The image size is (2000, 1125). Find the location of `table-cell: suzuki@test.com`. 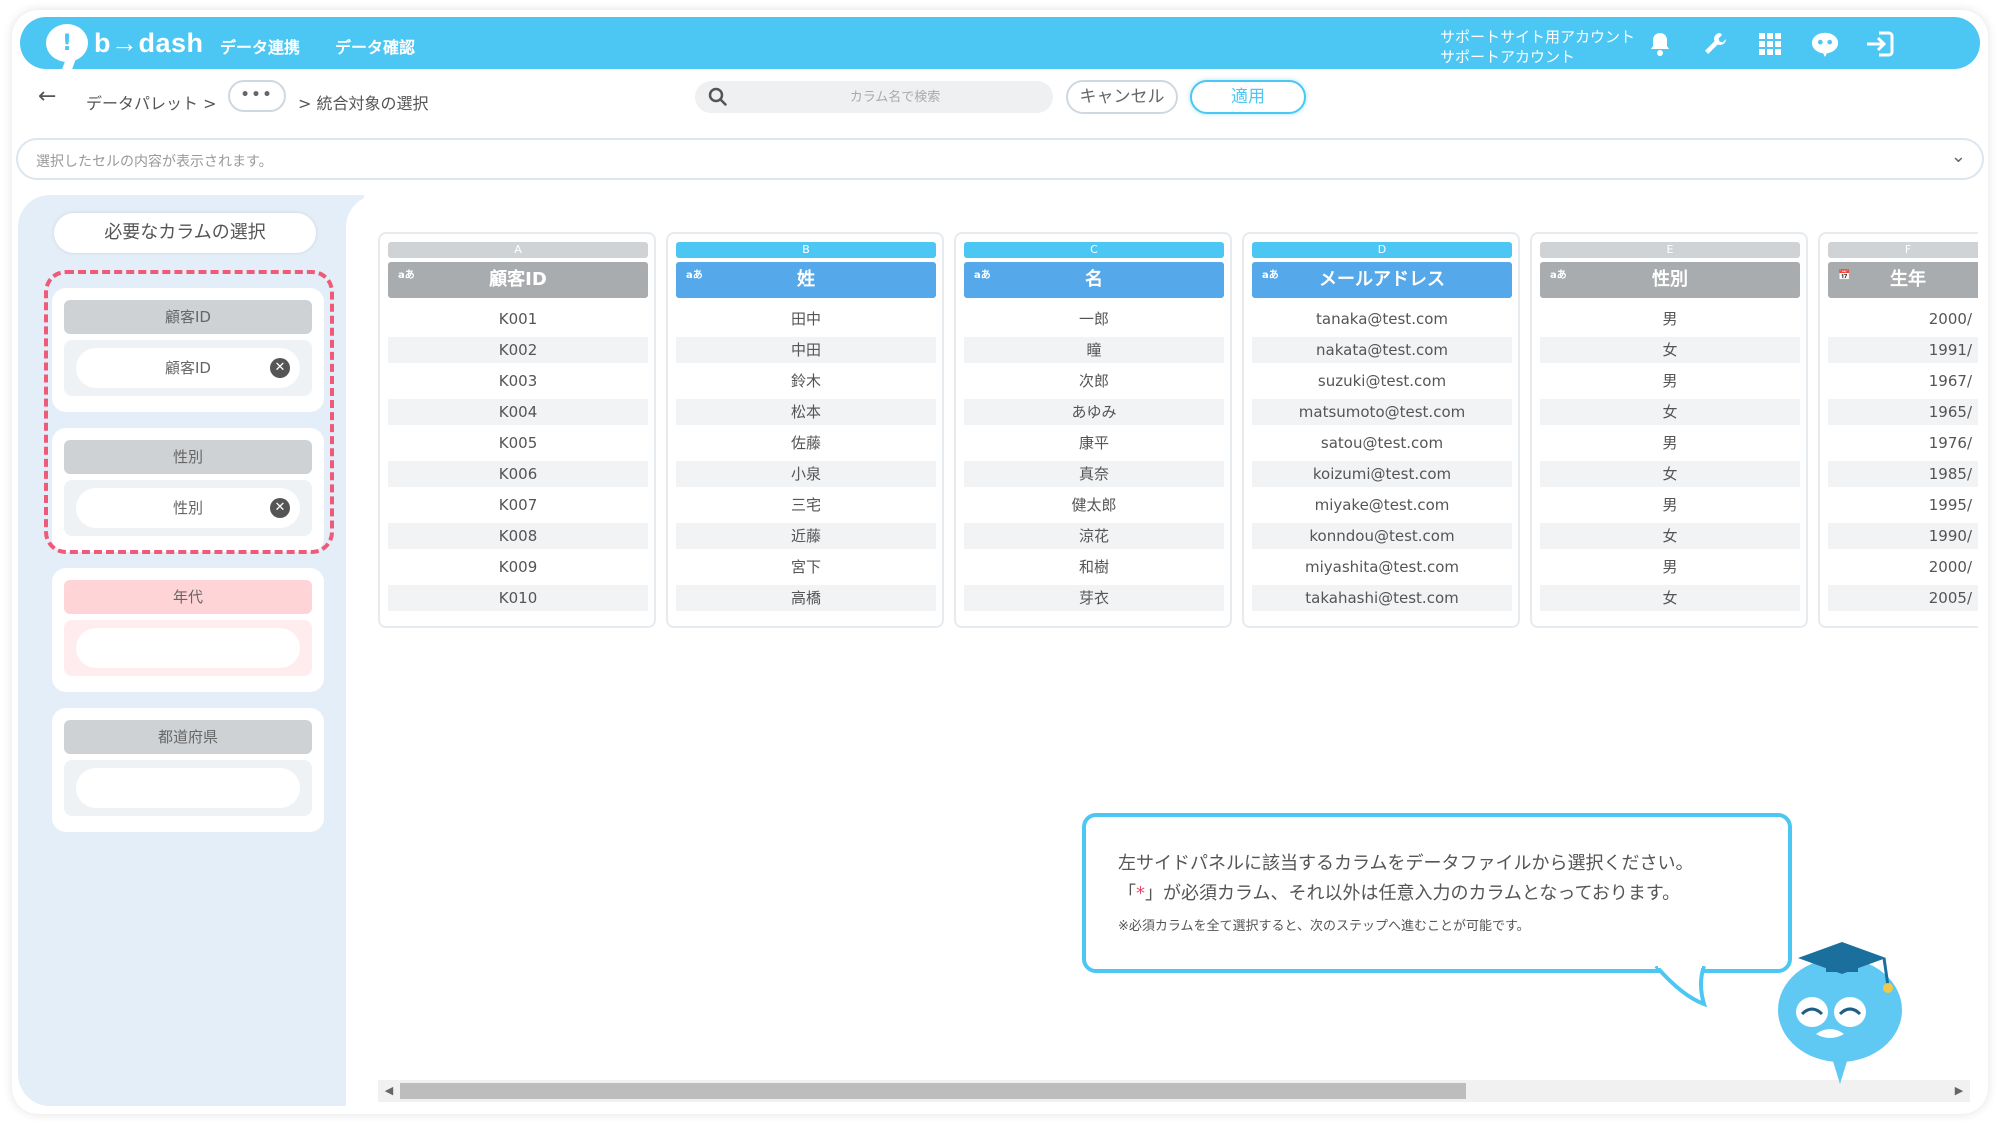

table-cell: suzuki@test.com is located at coordinates (1382, 381).